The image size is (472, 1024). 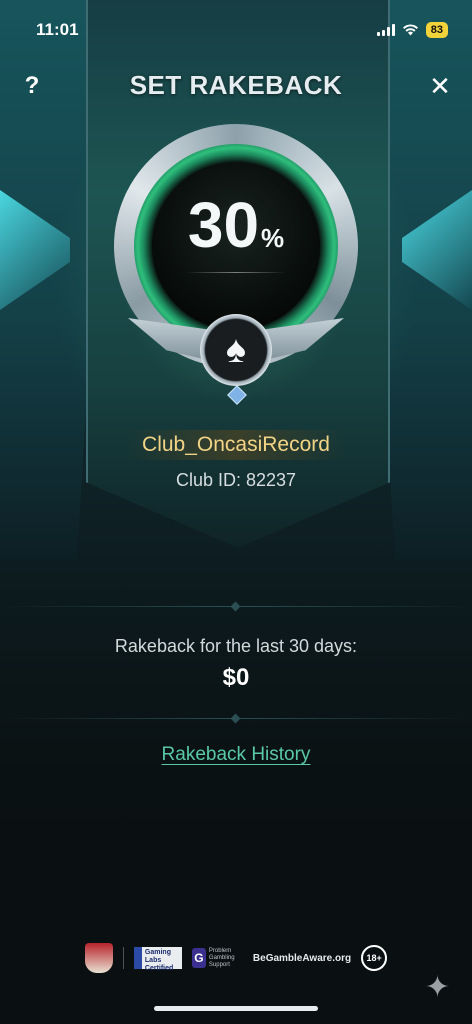 I want to click on rakeback-history: Rakeback History, so click(x=236, y=755).